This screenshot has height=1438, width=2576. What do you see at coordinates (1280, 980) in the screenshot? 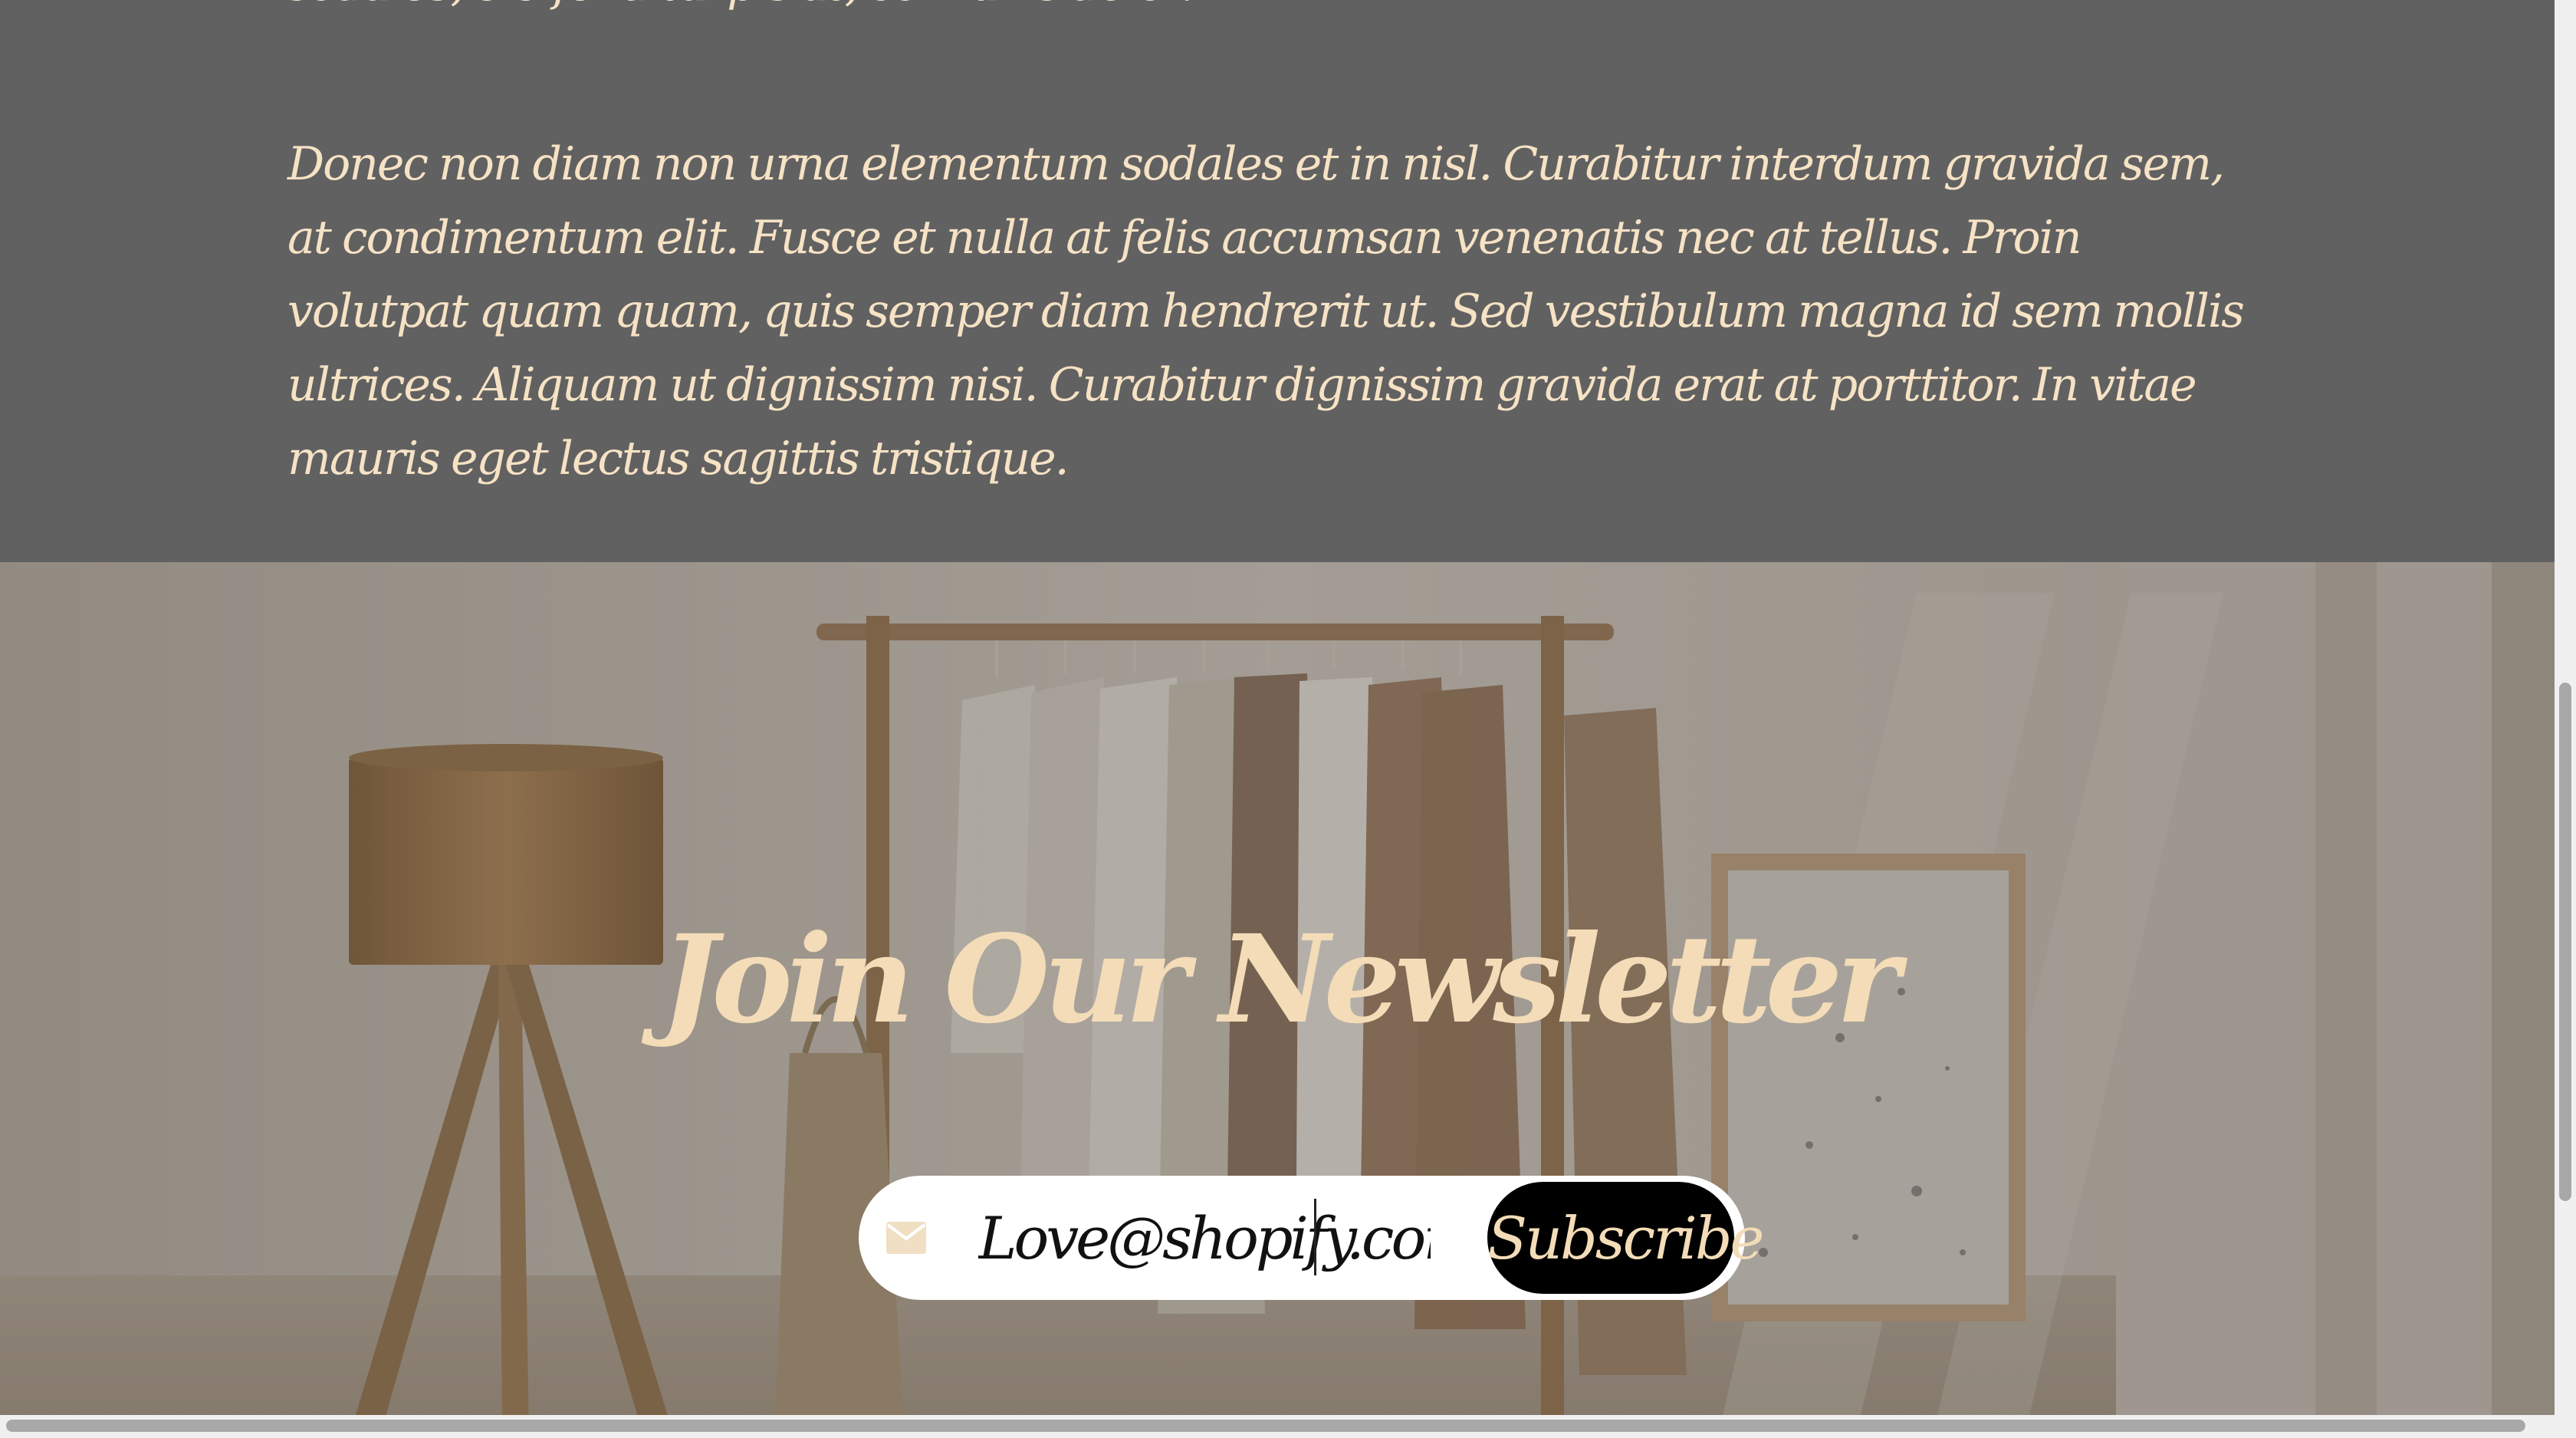
I see `newsletter-title: Join Our Newsletter` at bounding box center [1280, 980].